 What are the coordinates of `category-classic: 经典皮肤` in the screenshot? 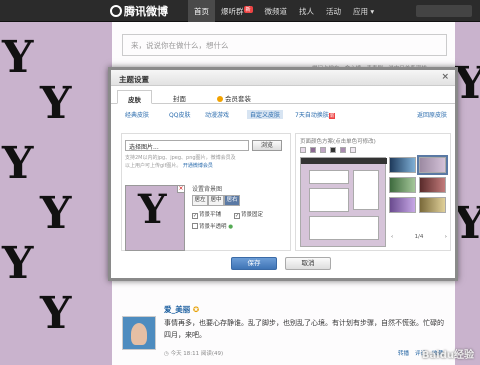 It's located at (137, 114).